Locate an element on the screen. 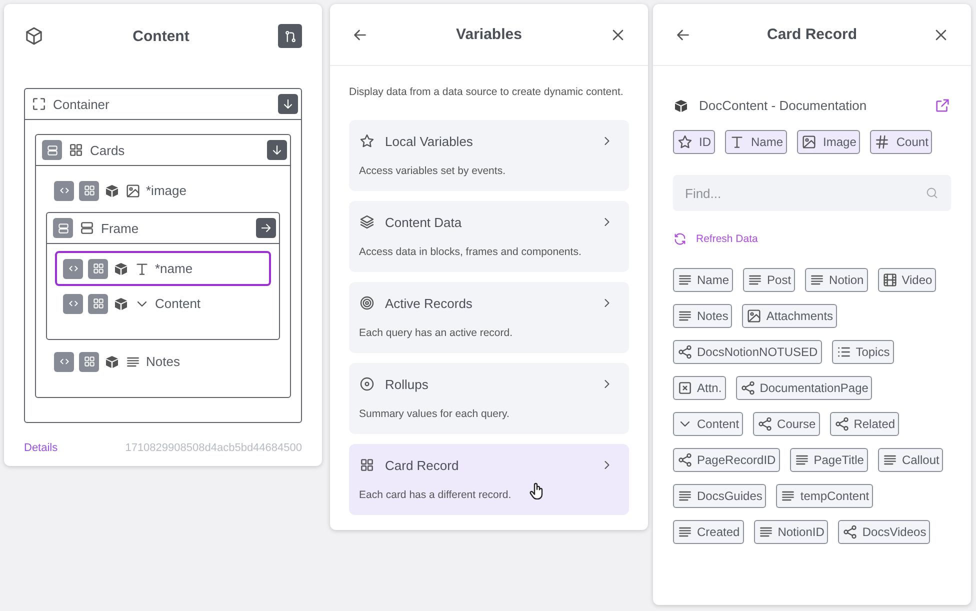 Image resolution: width=976 pixels, height=611 pixels. panel-description: Display data from a data source to create dynamic content. is located at coordinates (486, 92).